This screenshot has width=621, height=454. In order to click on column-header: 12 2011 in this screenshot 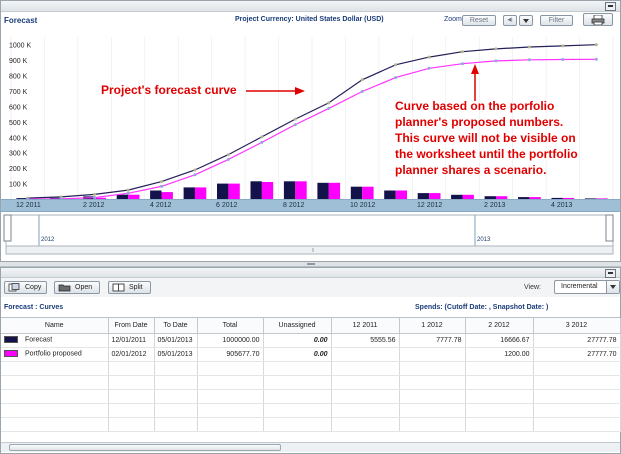, I will do `click(365, 326)`.